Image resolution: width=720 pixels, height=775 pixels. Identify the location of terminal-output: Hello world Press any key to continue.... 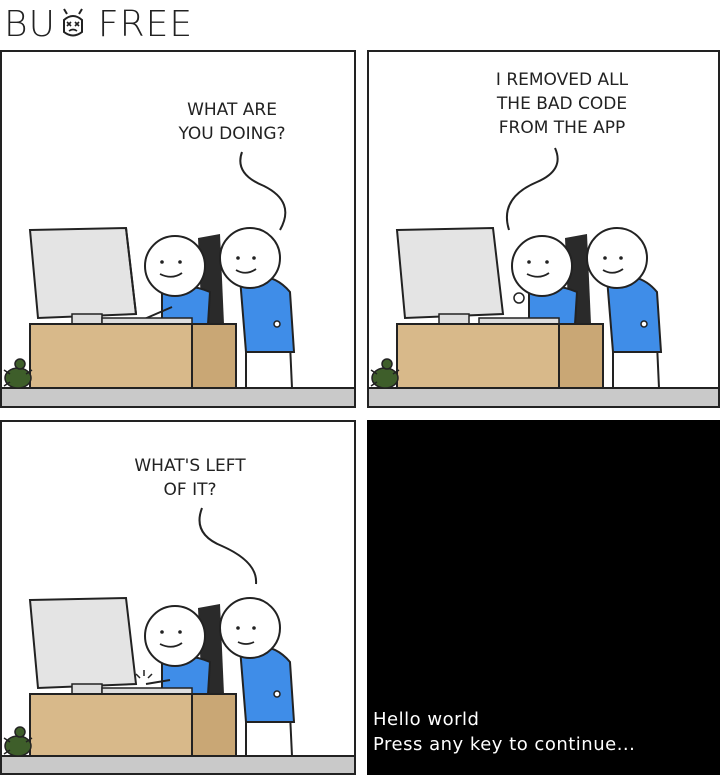
(504, 732).